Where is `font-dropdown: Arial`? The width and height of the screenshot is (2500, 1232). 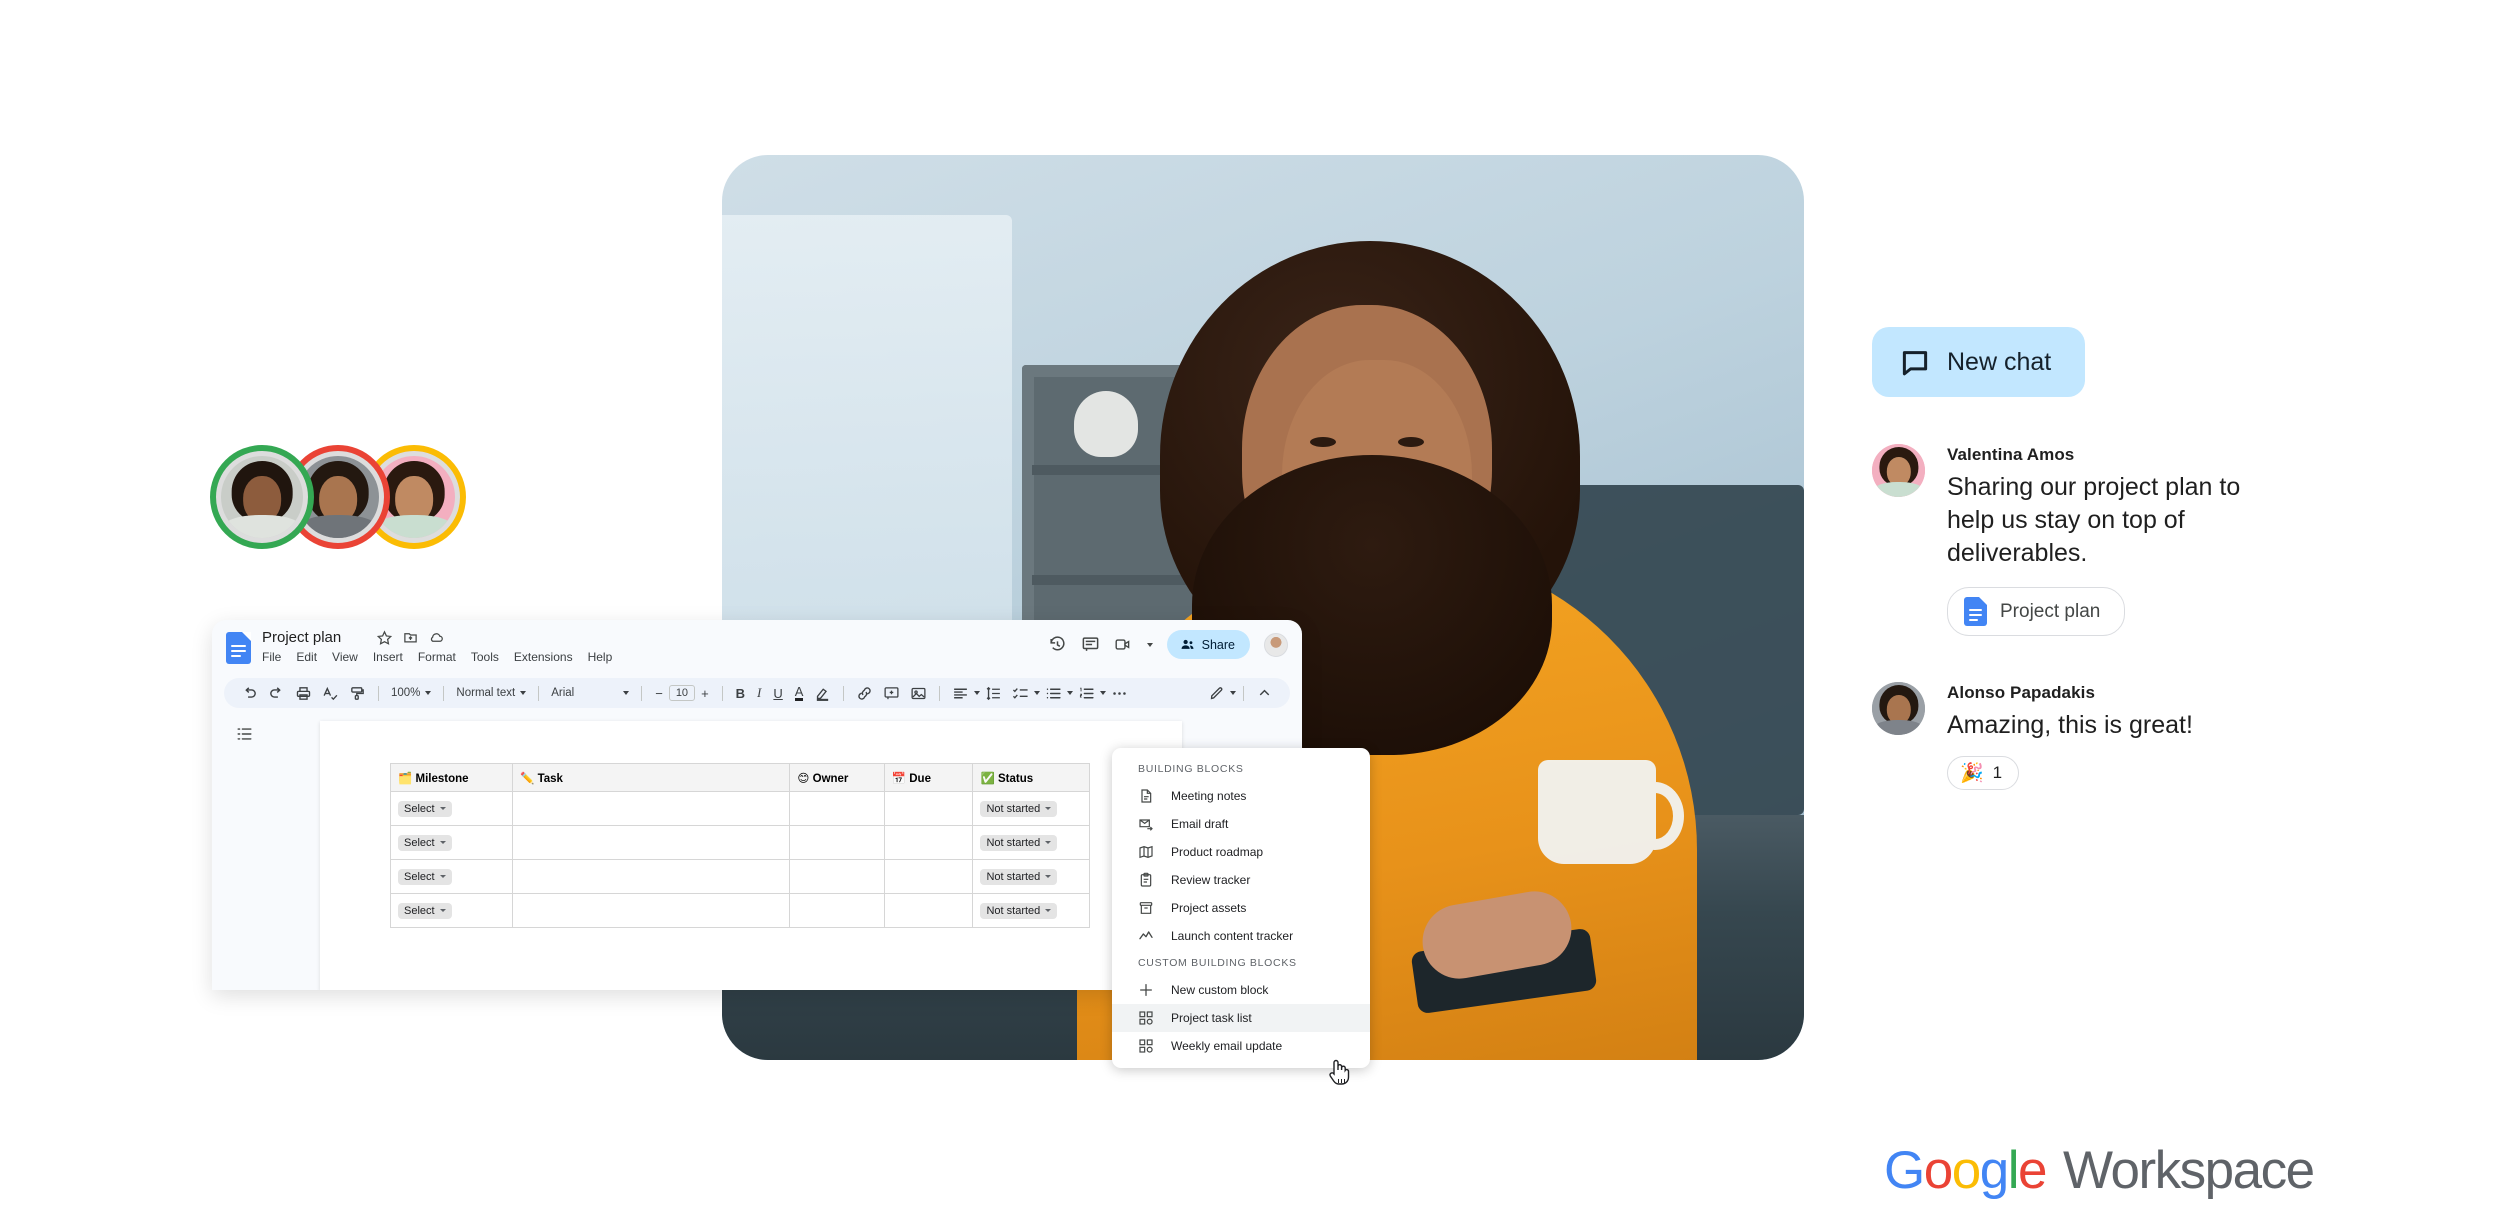 font-dropdown: Arial is located at coordinates (590, 693).